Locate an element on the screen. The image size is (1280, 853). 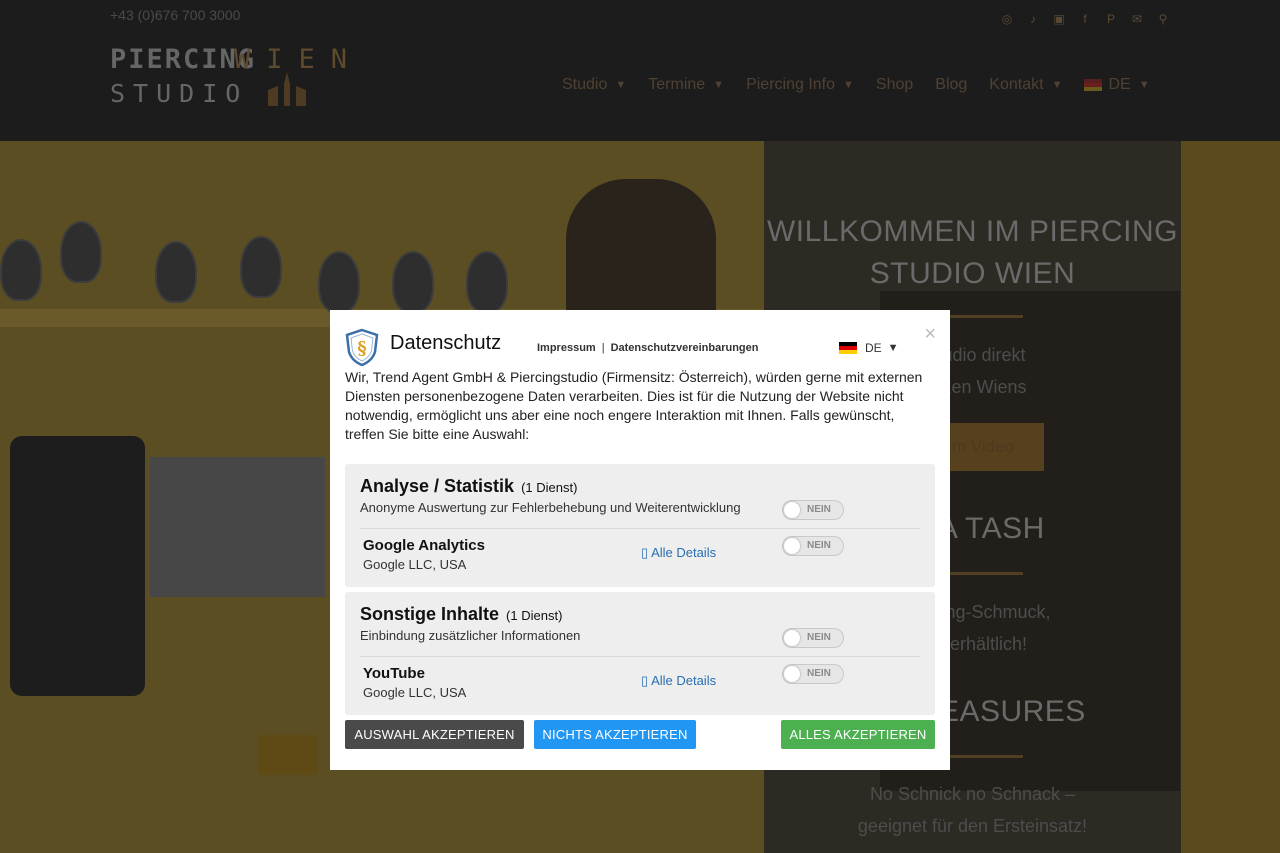
service-name: Google Analytics is located at coordinates (424, 545).